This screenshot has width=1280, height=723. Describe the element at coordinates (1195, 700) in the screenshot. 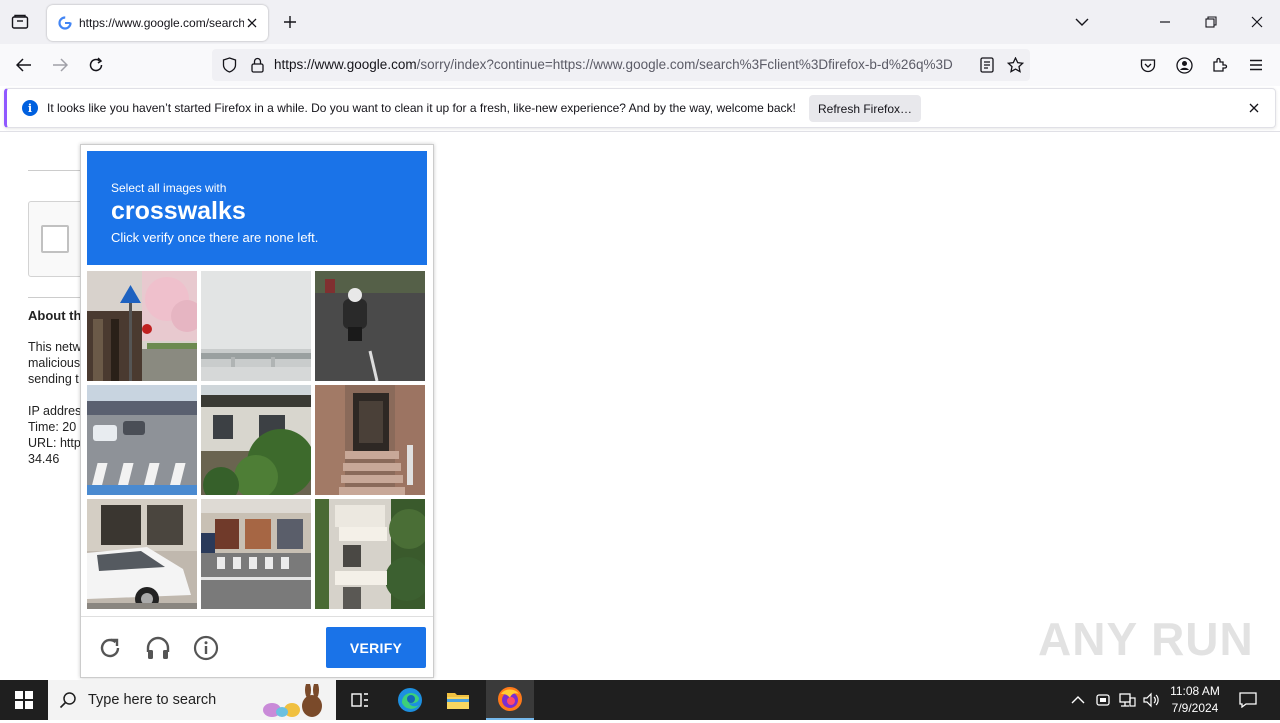

I see `system-clock: 11:08 AM 7/9/2024` at that location.